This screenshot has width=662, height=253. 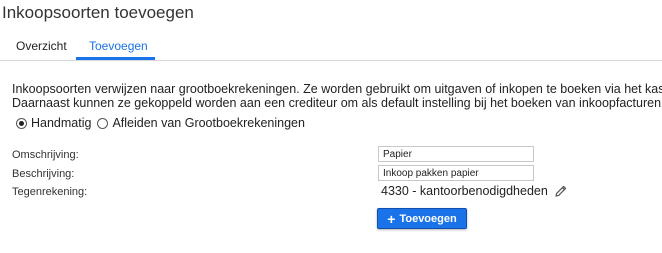 I want to click on tab-overzicht: Overzicht, so click(x=41, y=46).